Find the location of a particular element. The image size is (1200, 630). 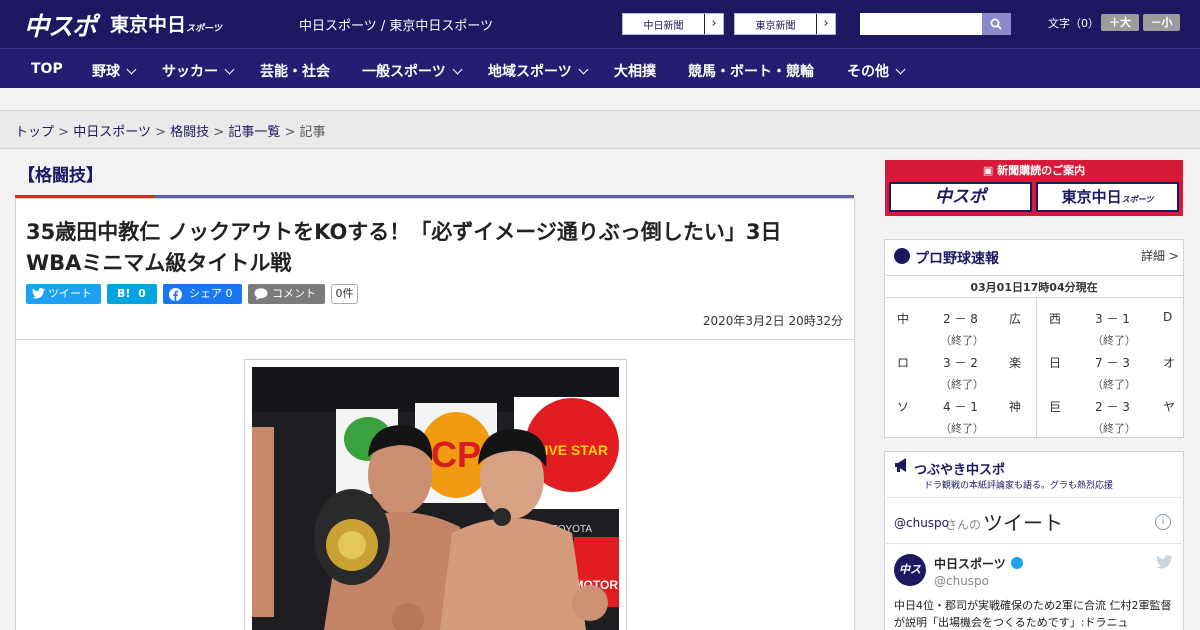

search-input is located at coordinates (921, 24).